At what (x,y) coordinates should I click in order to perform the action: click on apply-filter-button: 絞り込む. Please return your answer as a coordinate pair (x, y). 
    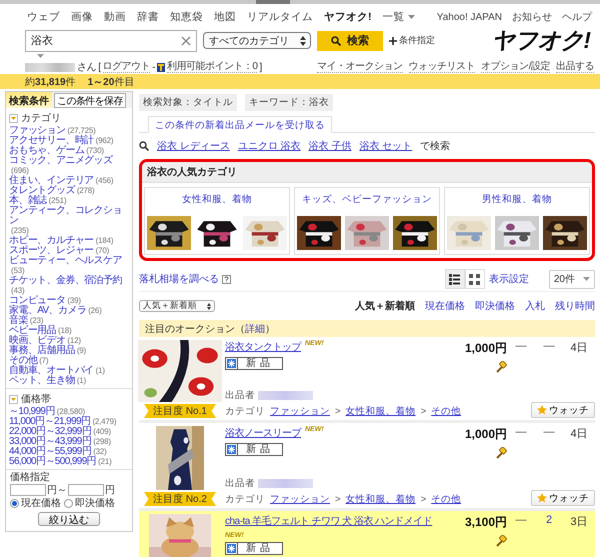
    Looking at the image, I should click on (69, 519).